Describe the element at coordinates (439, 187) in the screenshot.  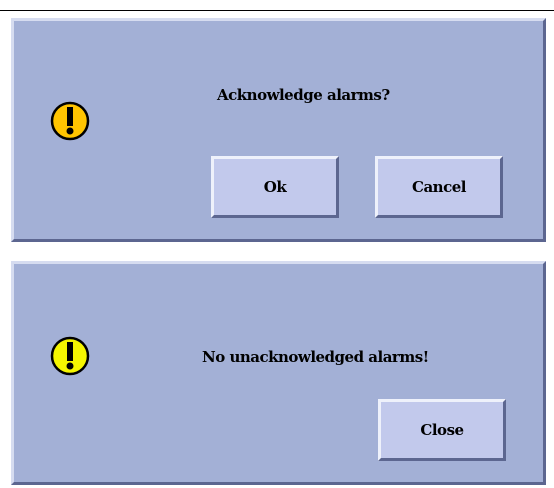
I see `cancel-button: Cancel` at that location.